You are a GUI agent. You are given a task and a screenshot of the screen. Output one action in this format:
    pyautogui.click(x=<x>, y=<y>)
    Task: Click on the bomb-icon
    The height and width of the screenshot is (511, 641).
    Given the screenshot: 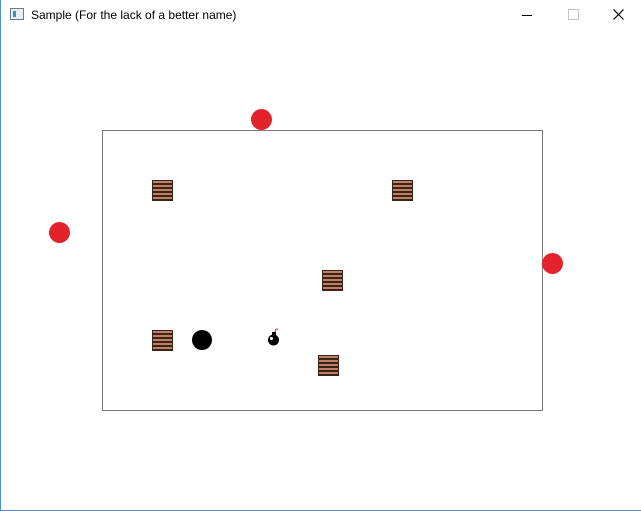 What is the action you would take?
    pyautogui.click(x=273, y=337)
    